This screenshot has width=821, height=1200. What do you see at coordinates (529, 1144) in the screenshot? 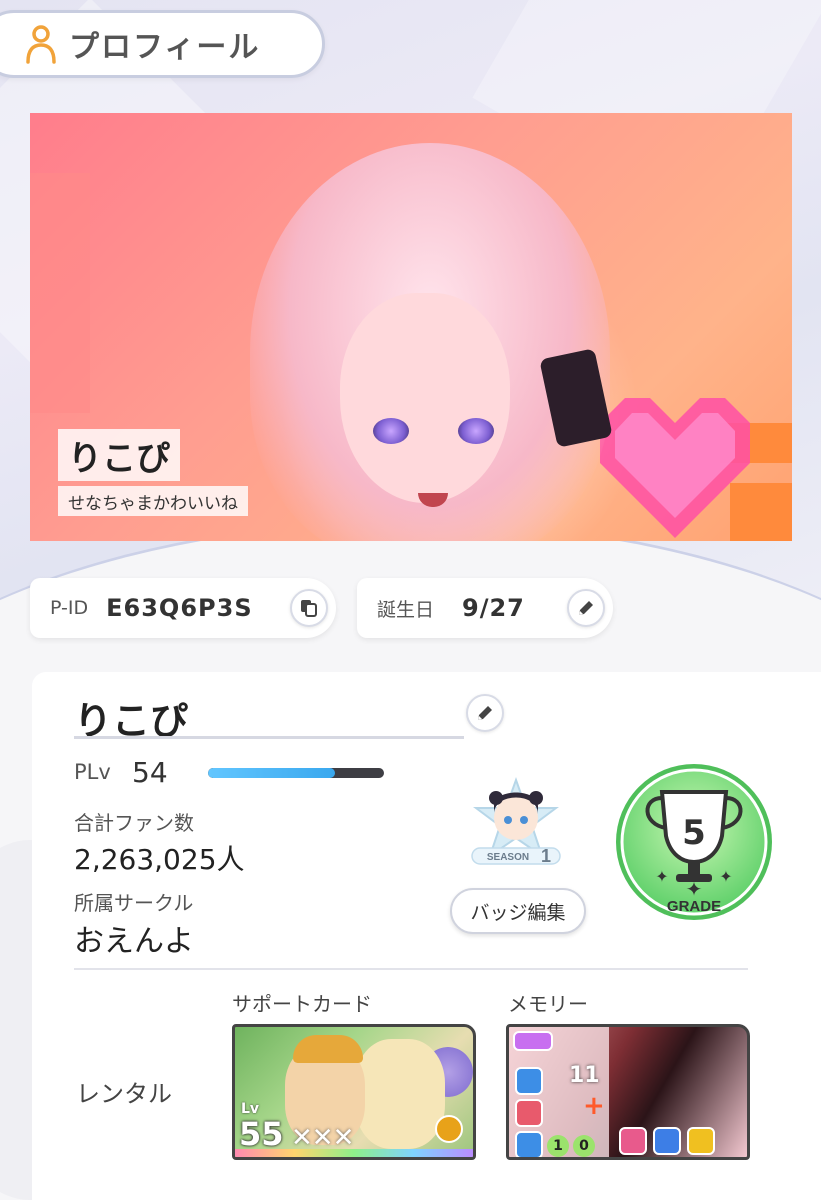
I see `arrow-up-icon` at bounding box center [529, 1144].